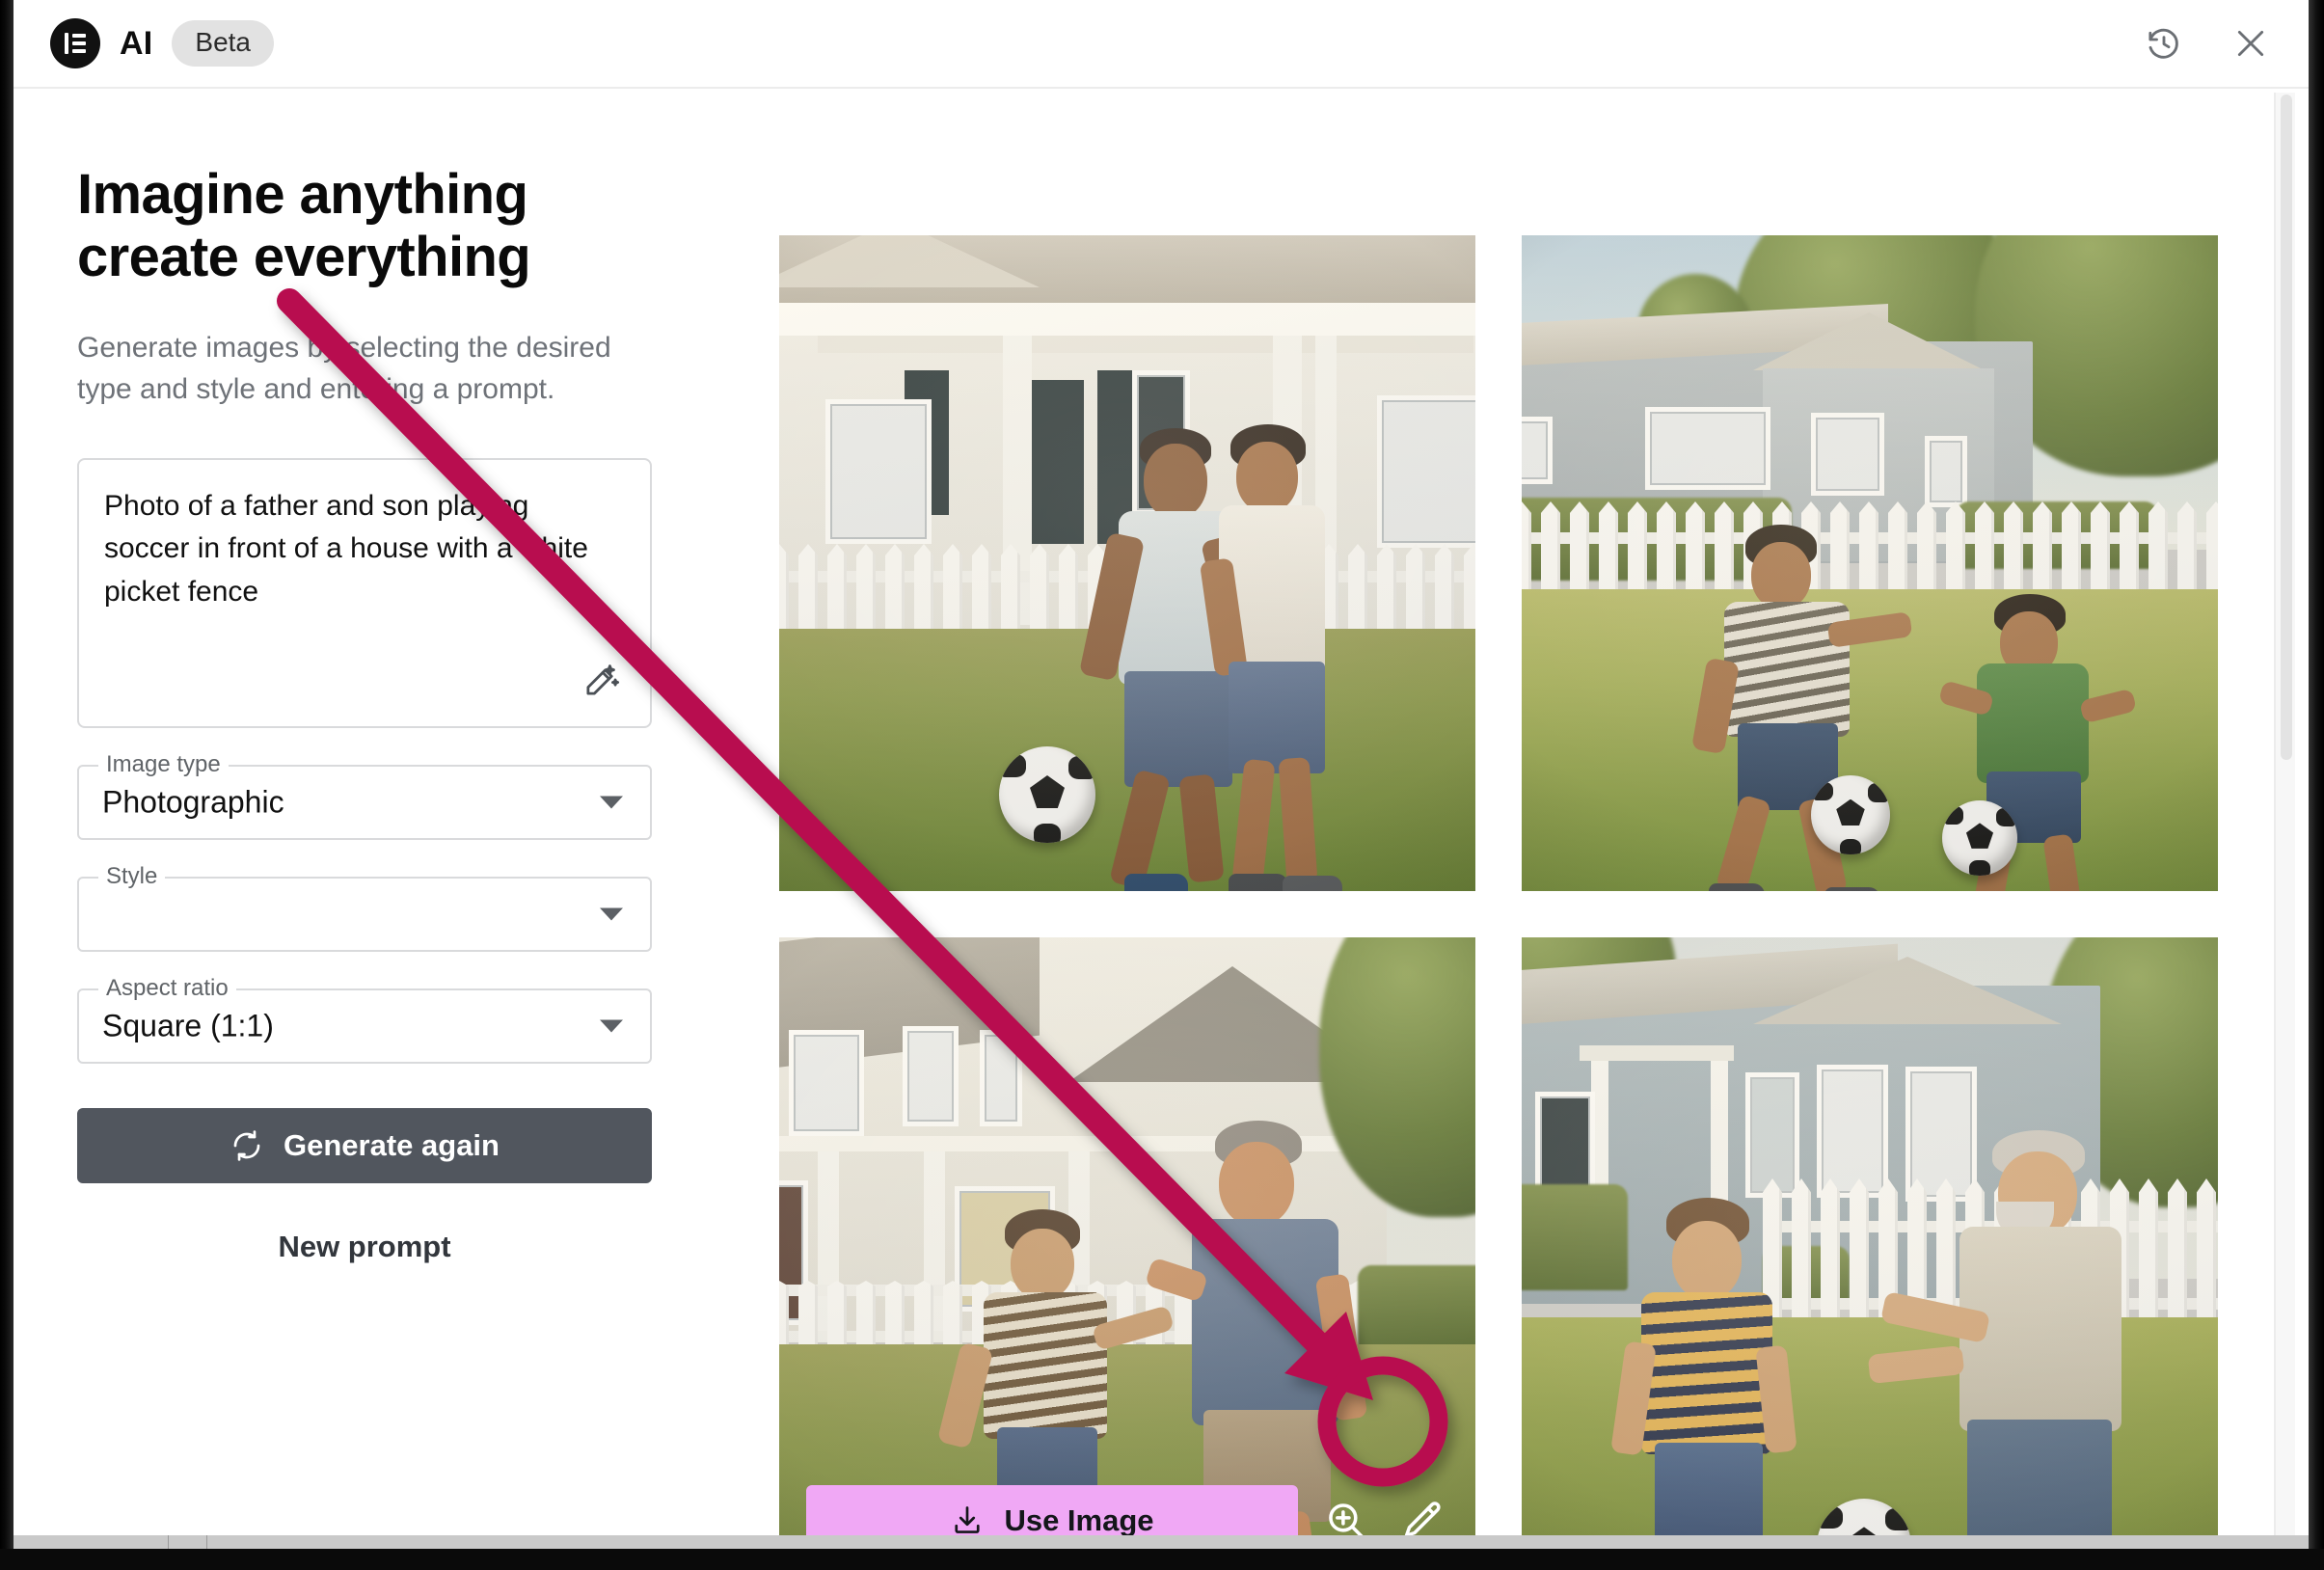 This screenshot has width=2324, height=1570. Describe the element at coordinates (132, 877) in the screenshot. I see `style-label: Style` at that location.